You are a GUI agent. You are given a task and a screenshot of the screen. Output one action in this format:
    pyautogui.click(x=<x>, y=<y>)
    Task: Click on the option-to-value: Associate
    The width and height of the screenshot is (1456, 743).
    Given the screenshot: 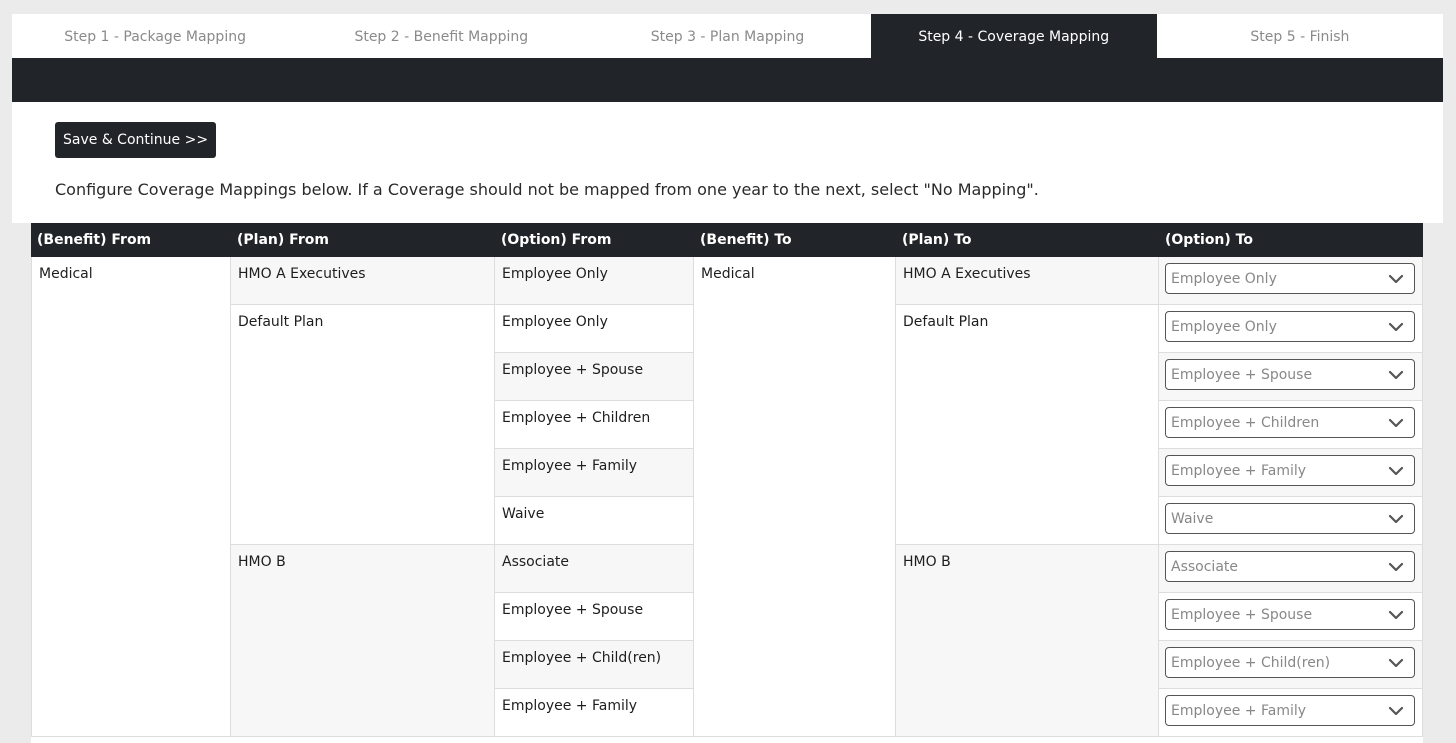 What is the action you would take?
    pyautogui.click(x=1204, y=567)
    